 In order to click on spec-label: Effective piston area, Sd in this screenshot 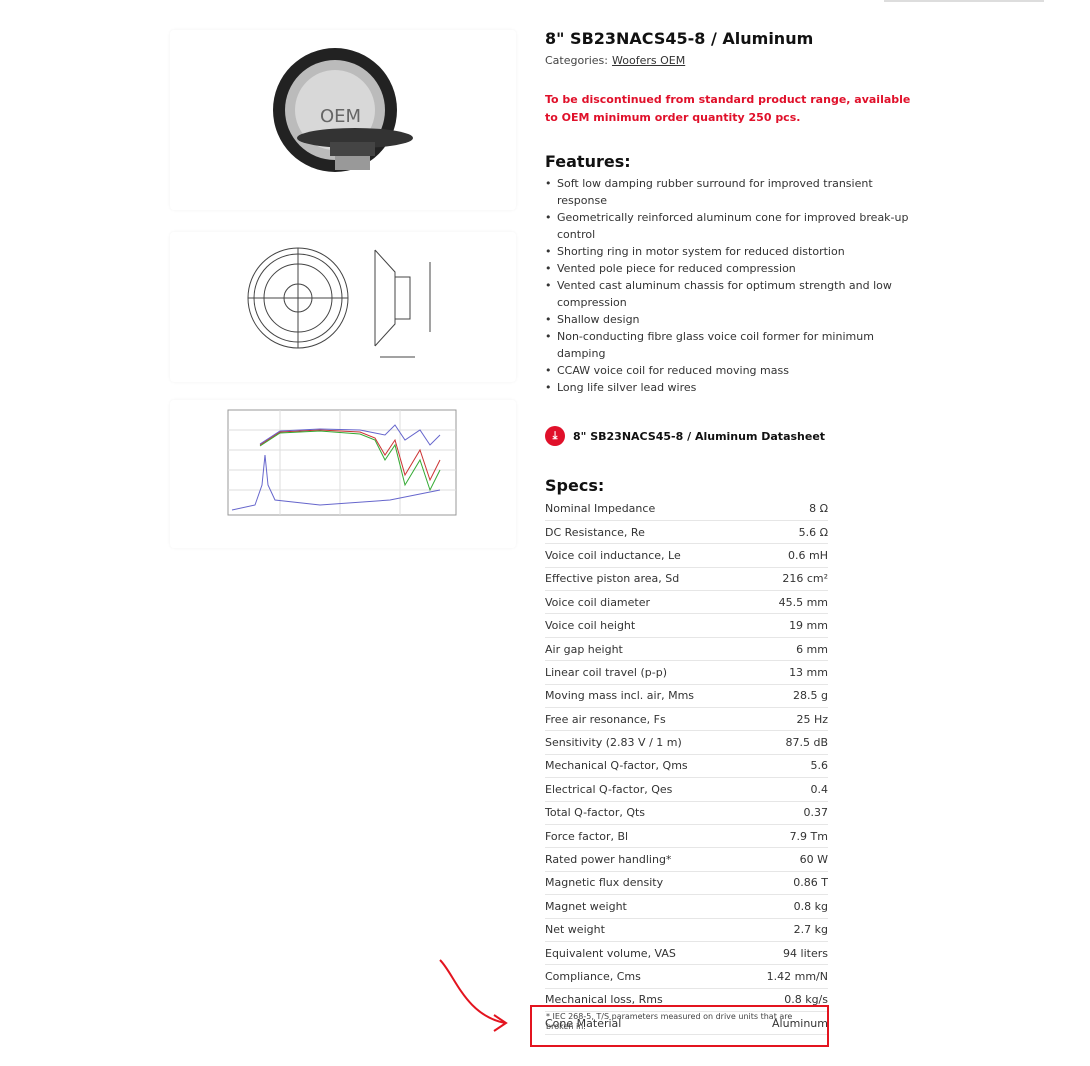, I will do `click(645, 579)`.